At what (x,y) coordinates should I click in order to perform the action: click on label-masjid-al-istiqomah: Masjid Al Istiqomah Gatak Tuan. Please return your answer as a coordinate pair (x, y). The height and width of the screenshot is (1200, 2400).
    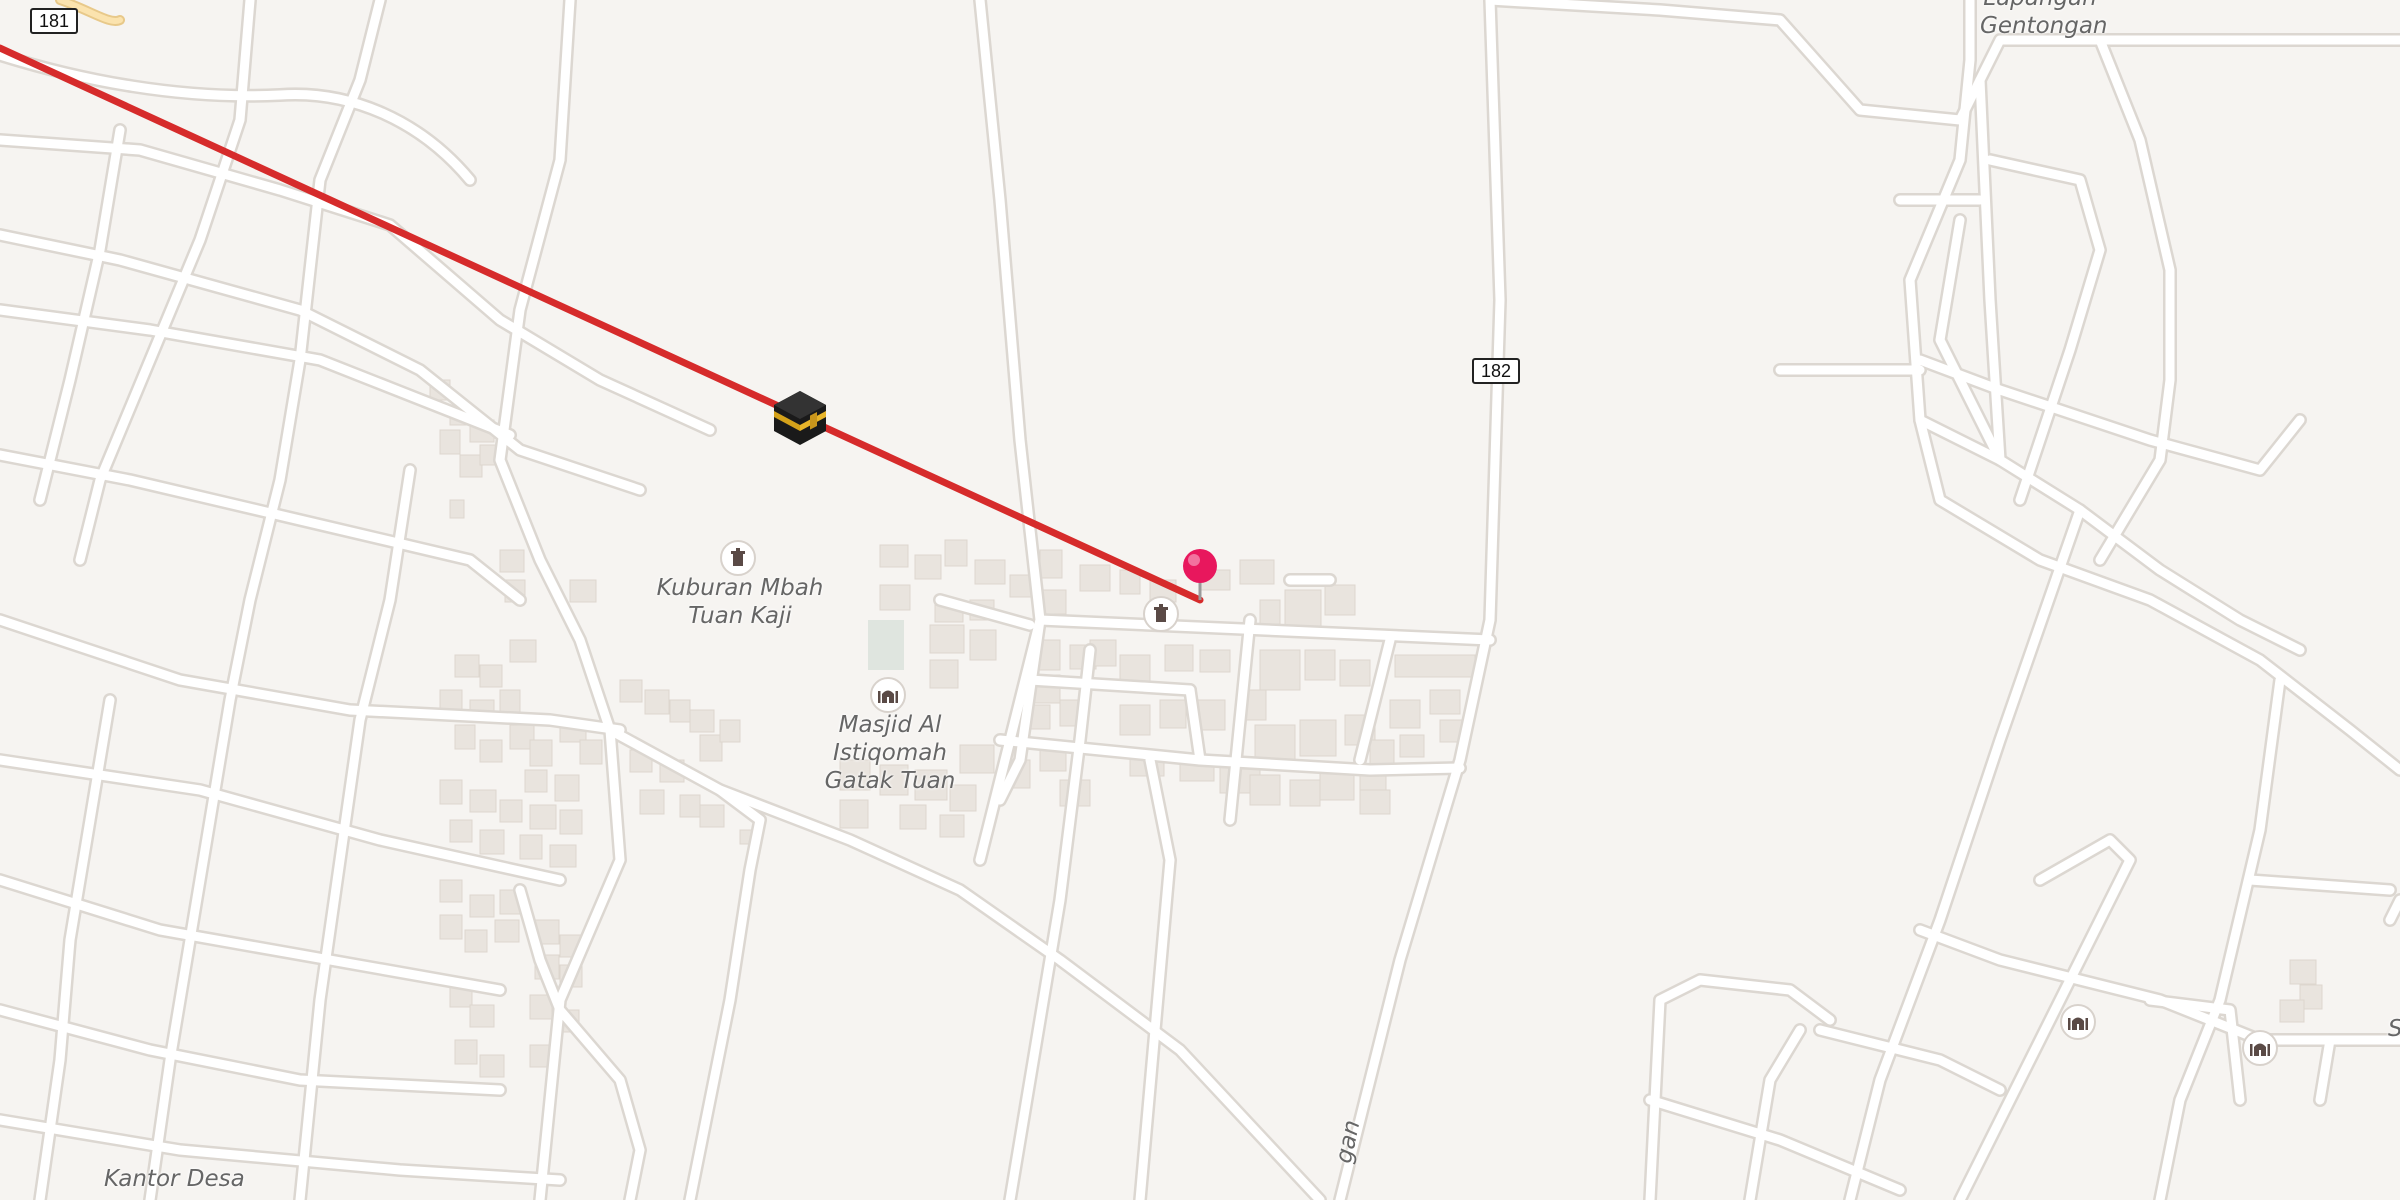
    Looking at the image, I should click on (890, 753).